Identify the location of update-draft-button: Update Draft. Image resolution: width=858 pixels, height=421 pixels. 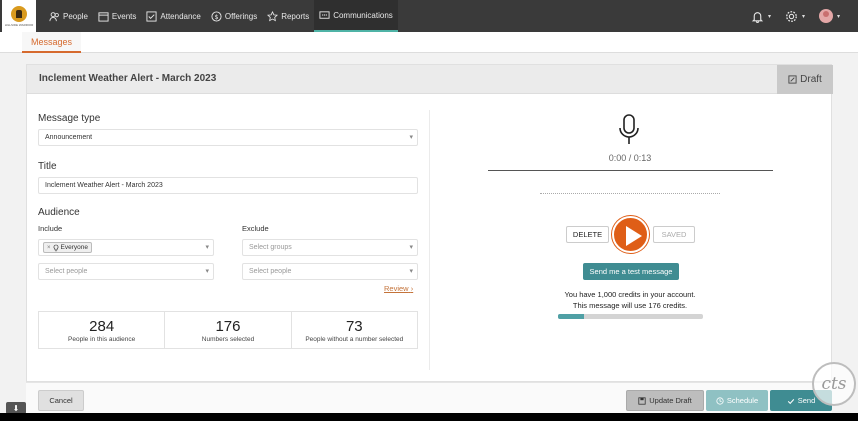
(665, 400).